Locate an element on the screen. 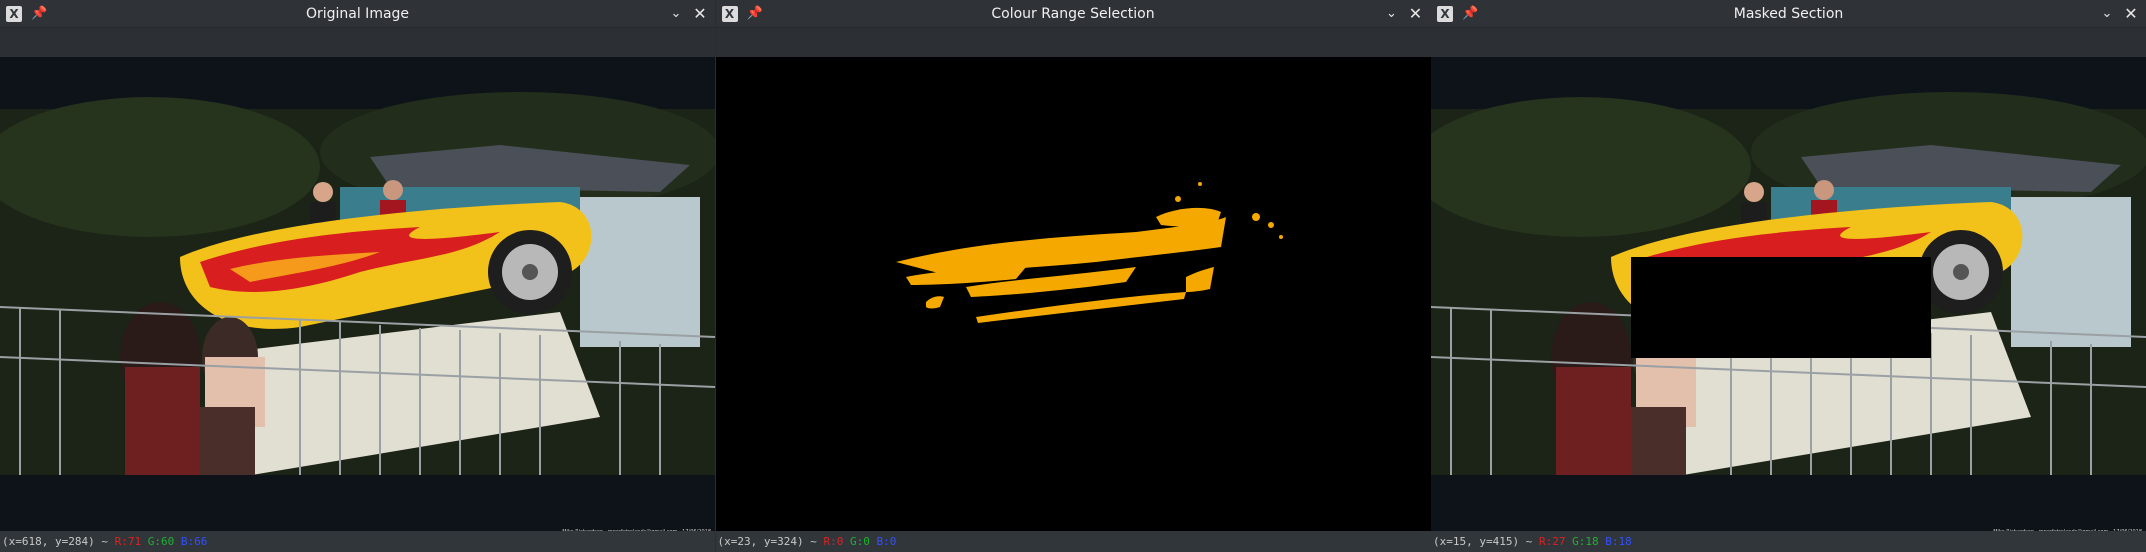  red-value: R:27 is located at coordinates (1552, 541).